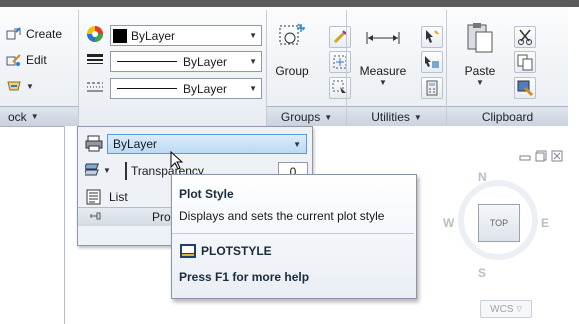 This screenshot has height=324, width=579. Describe the element at coordinates (448, 223) in the screenshot. I see `compass-west: W` at that location.